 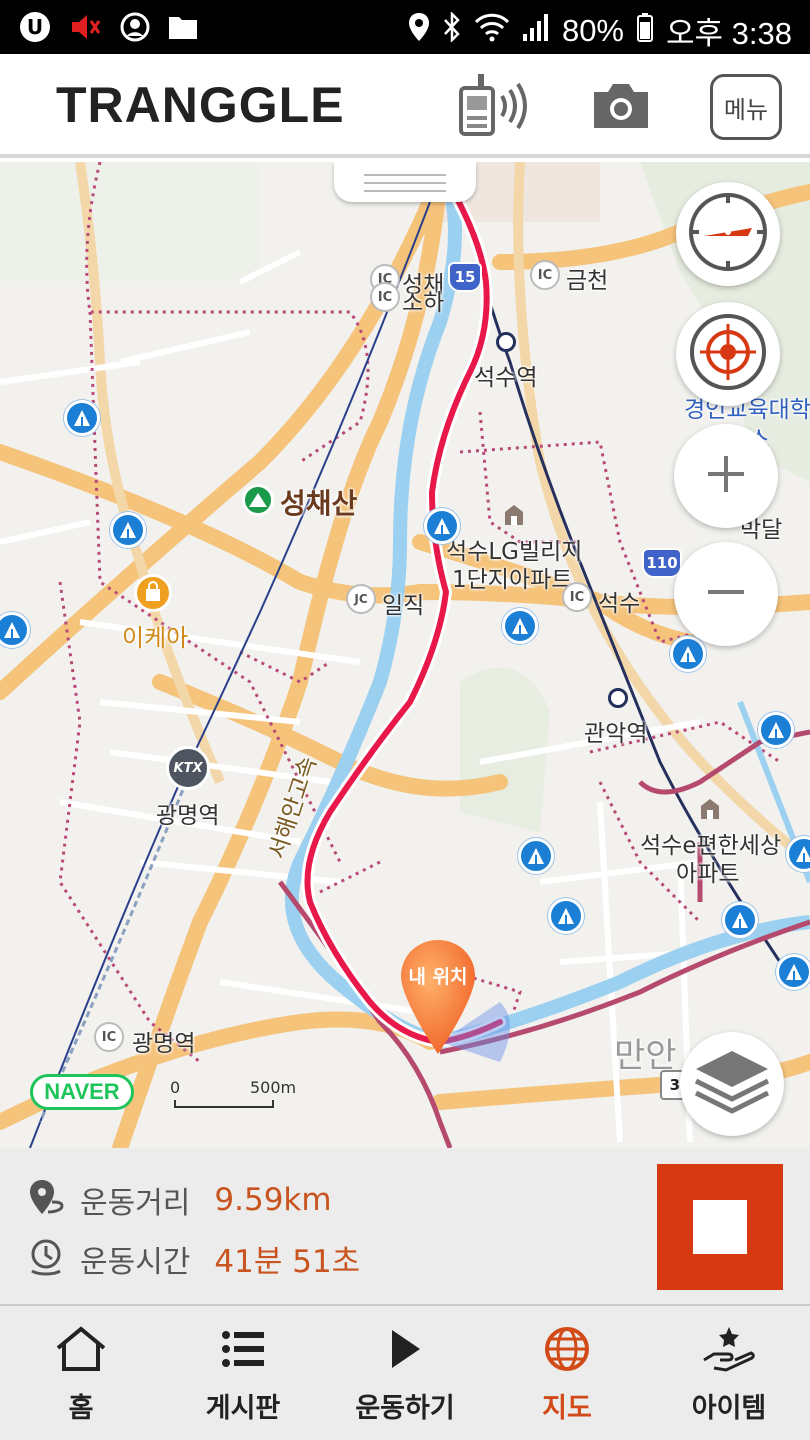 What do you see at coordinates (438, 997) in the screenshot?
I see `my-location-pin: 내 위치` at bounding box center [438, 997].